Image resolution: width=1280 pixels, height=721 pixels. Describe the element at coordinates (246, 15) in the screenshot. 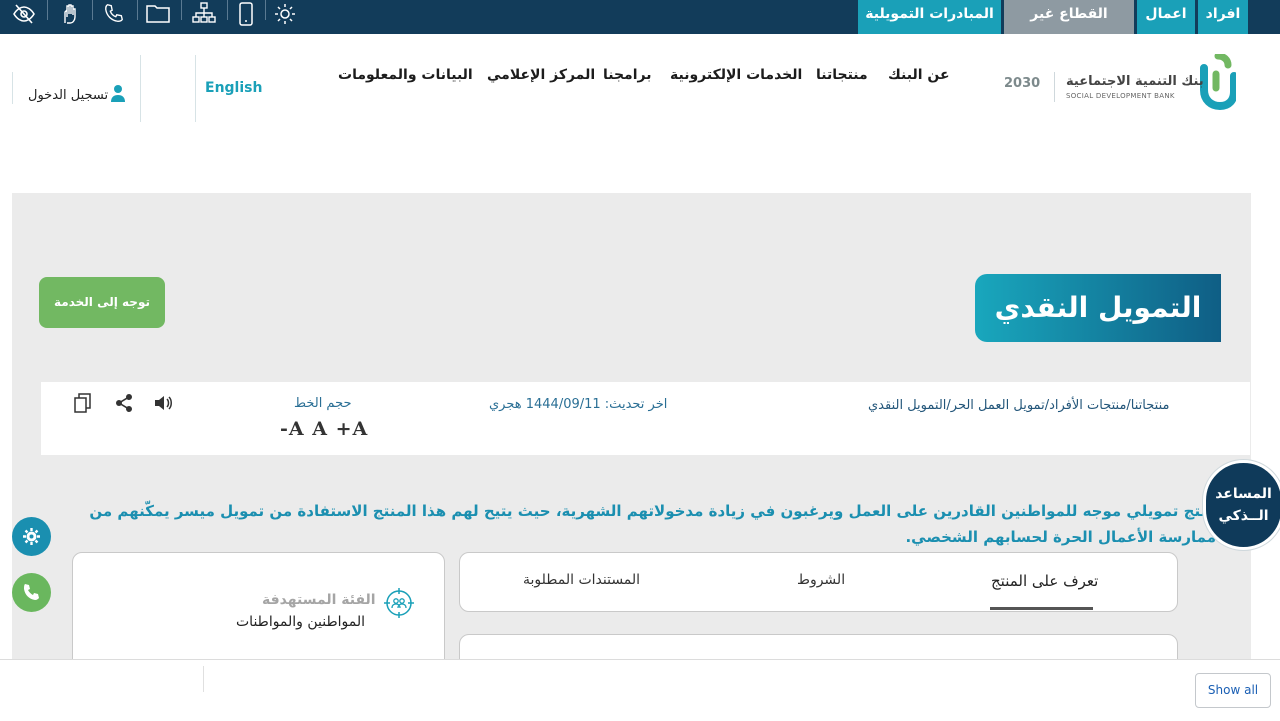

I see `mobile-icon` at that location.